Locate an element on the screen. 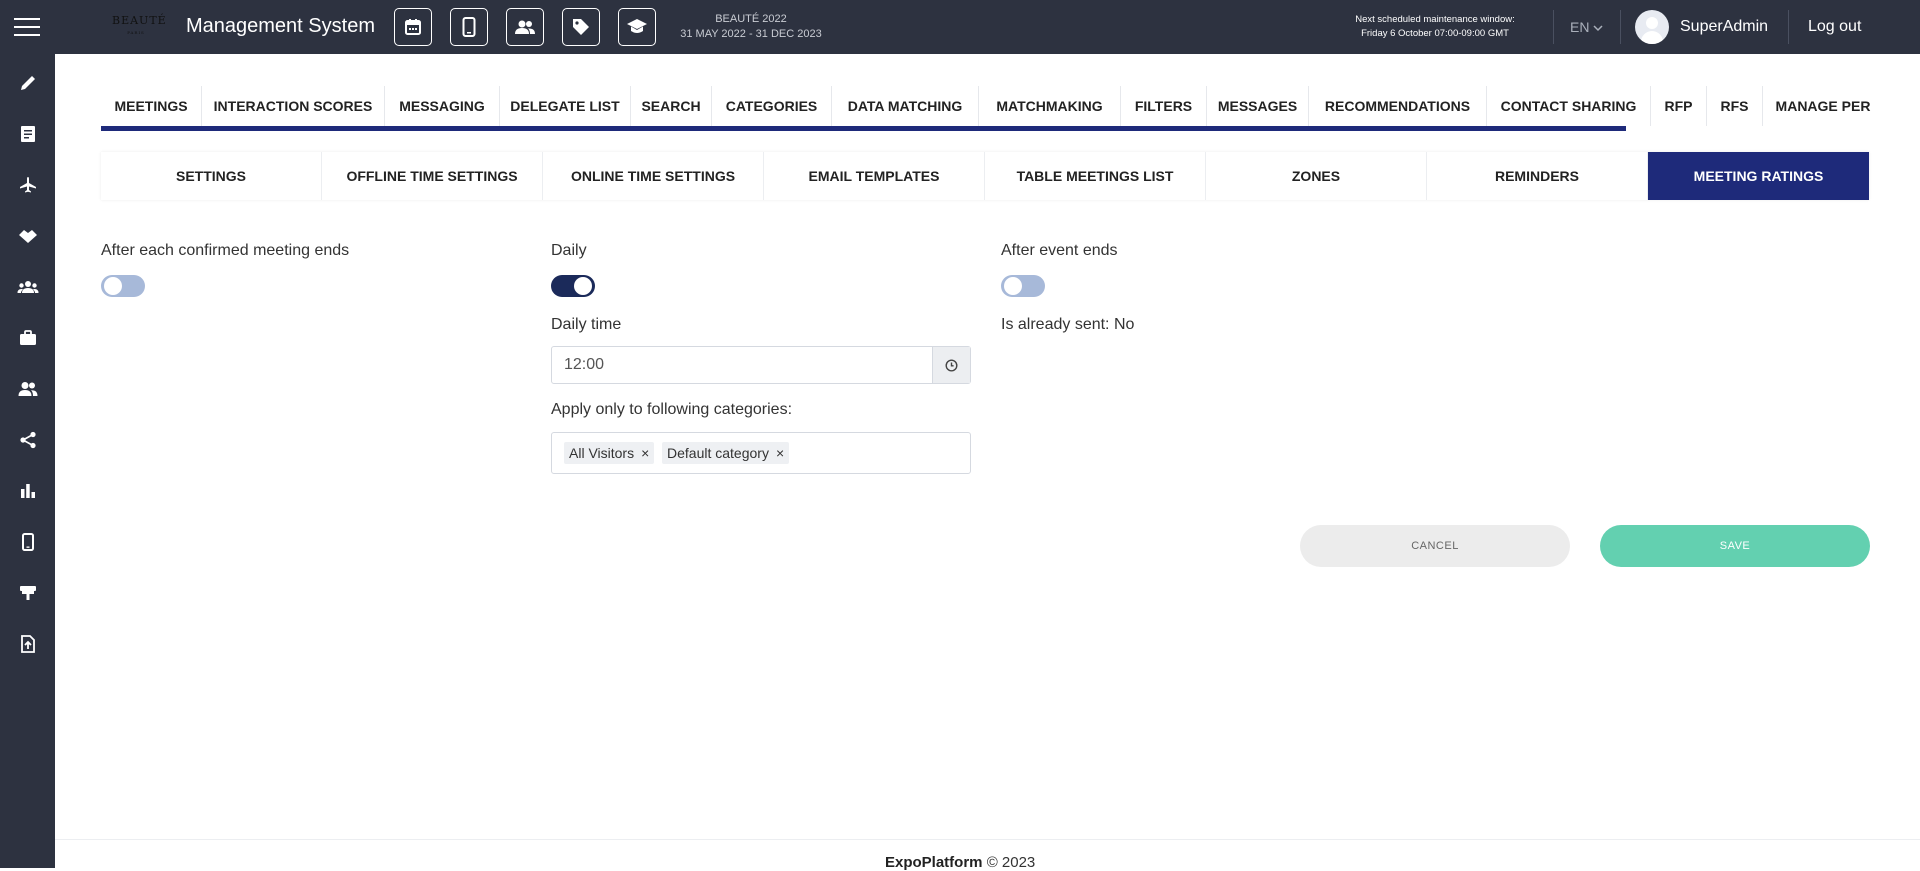  sidebar-item-users is located at coordinates (27, 389).